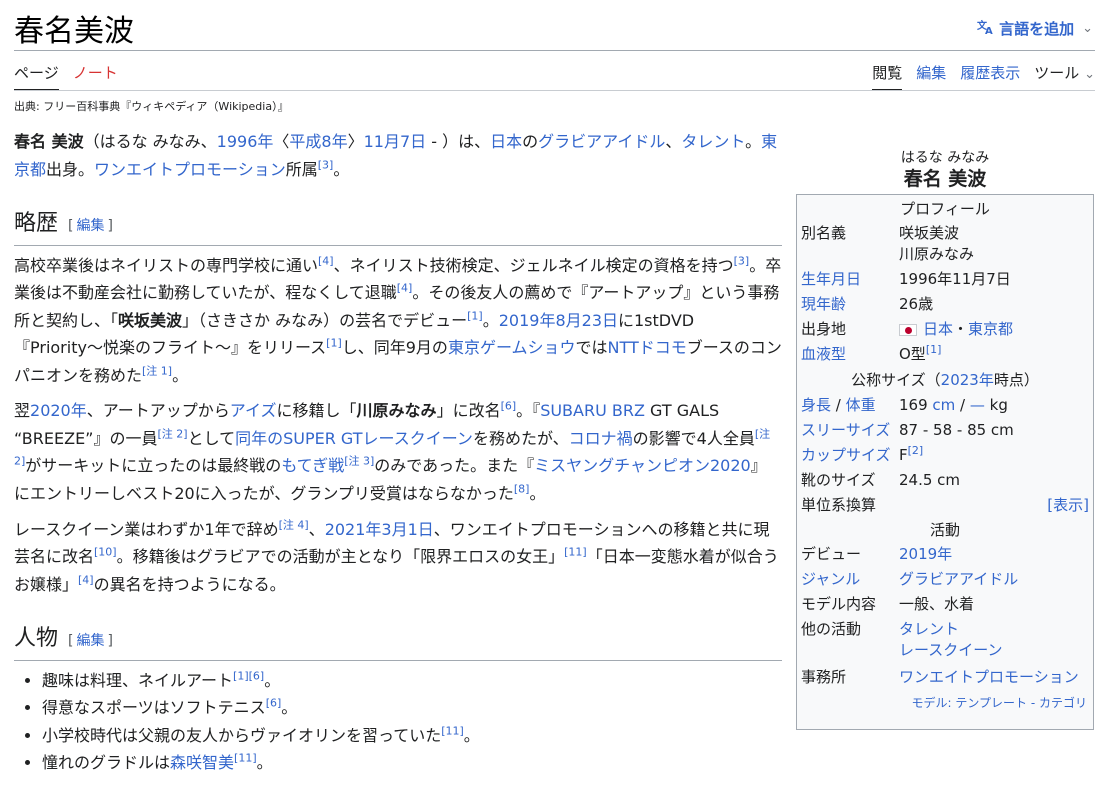 The height and width of the screenshot is (792, 1113). What do you see at coordinates (1064, 76) in the screenshot?
I see `tab-tools: ツール ⌄` at bounding box center [1064, 76].